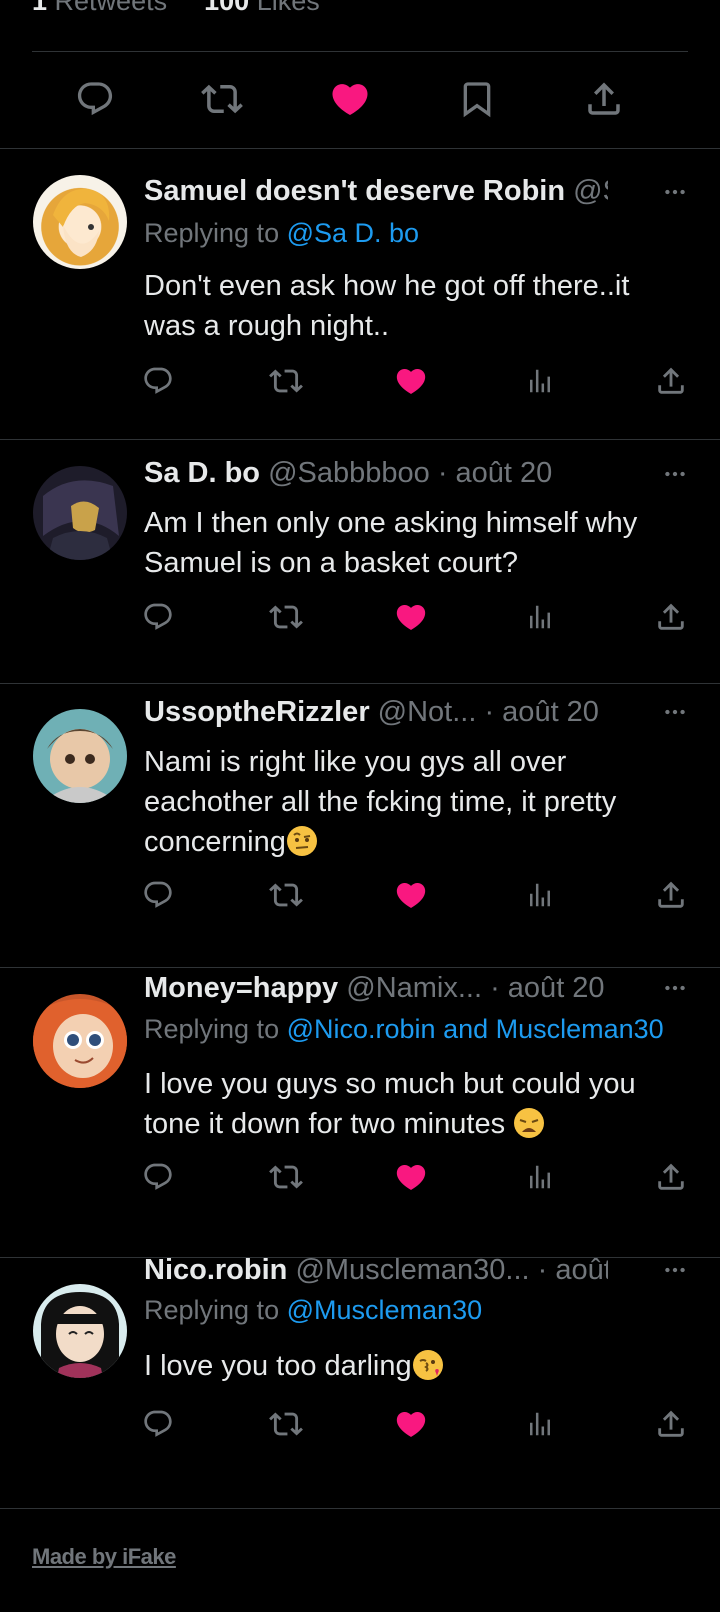 This screenshot has height=1612, width=720. I want to click on weary-face-icon, so click(529, 1123).